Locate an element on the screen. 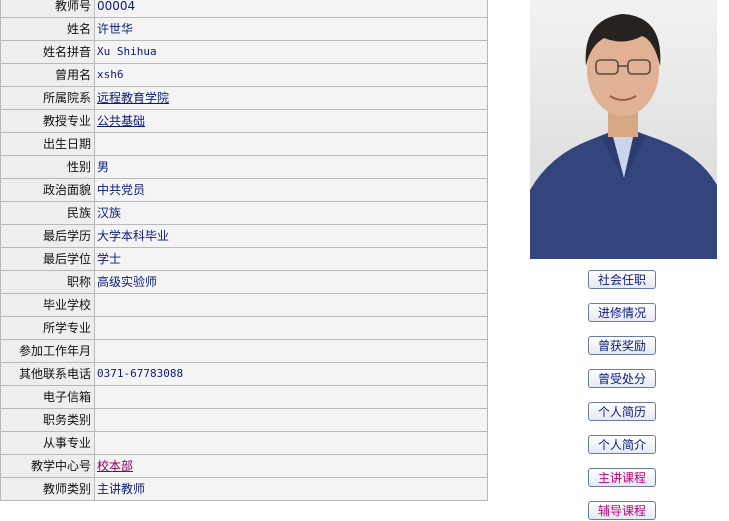 This screenshot has width=729, height=521. info-row: 政治面貌 中共党员 is located at coordinates (244, 190).